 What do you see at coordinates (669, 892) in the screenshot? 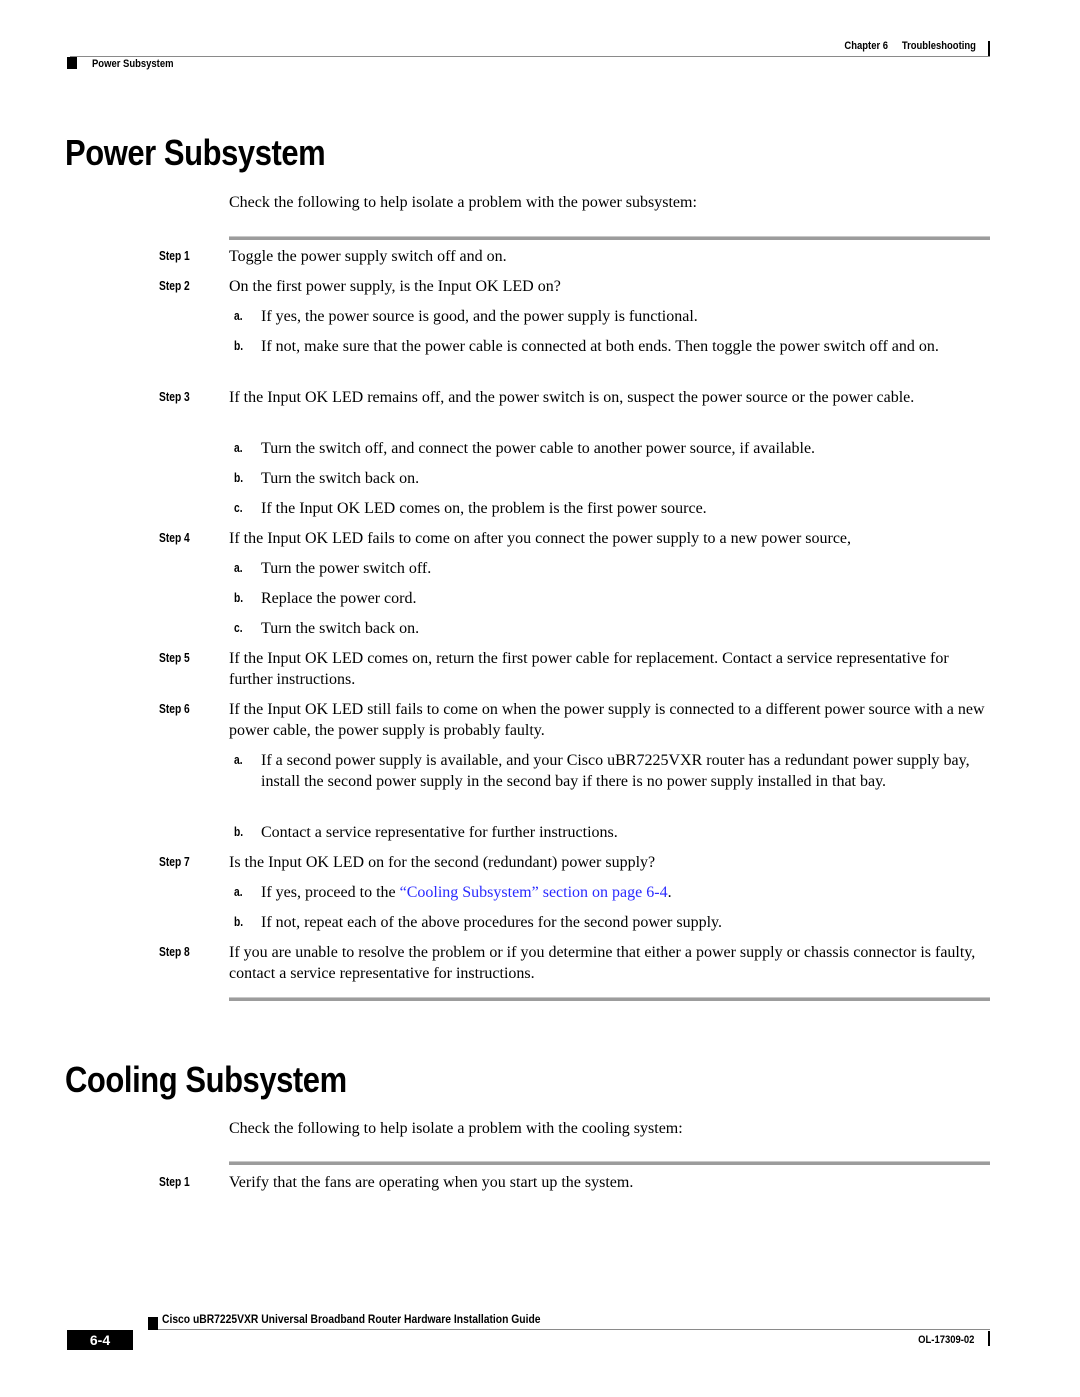
I see `substep-text-after: .` at bounding box center [669, 892].